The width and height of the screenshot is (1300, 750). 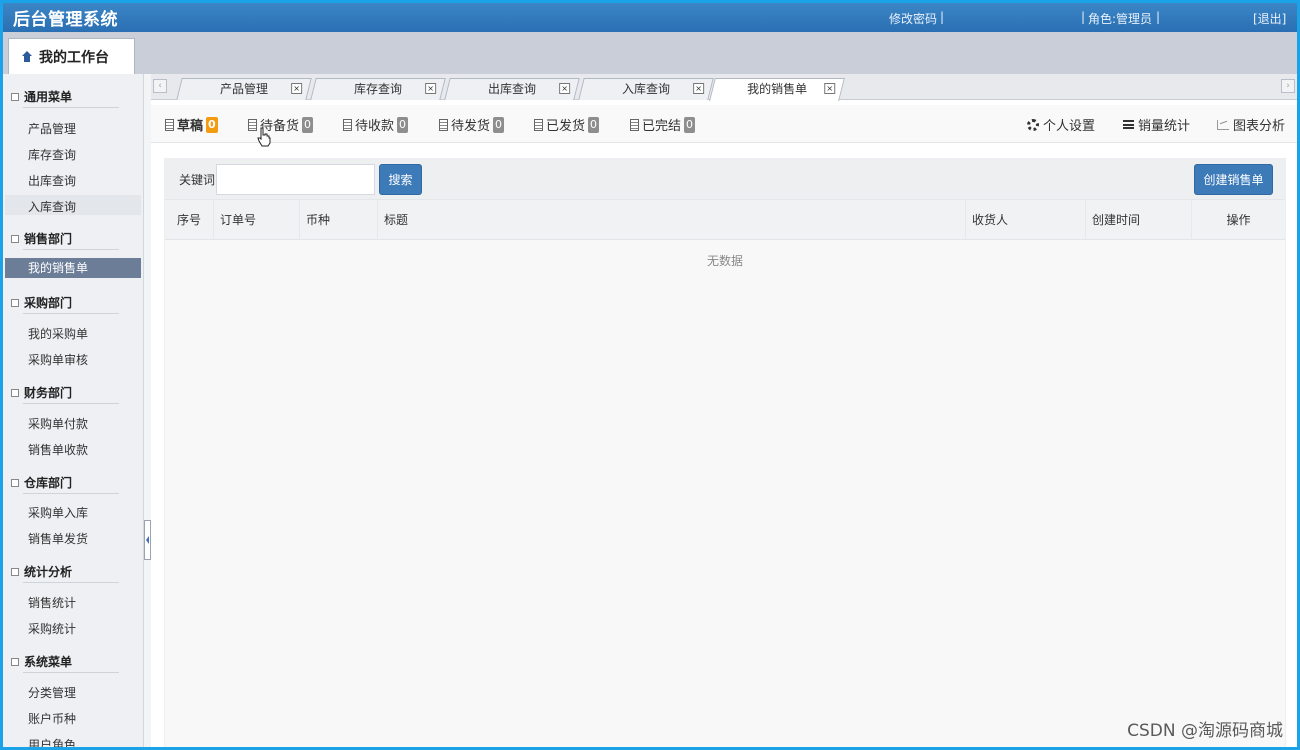 What do you see at coordinates (378, 89) in the screenshot?
I see `tab-inventory: 库存查询 ×` at bounding box center [378, 89].